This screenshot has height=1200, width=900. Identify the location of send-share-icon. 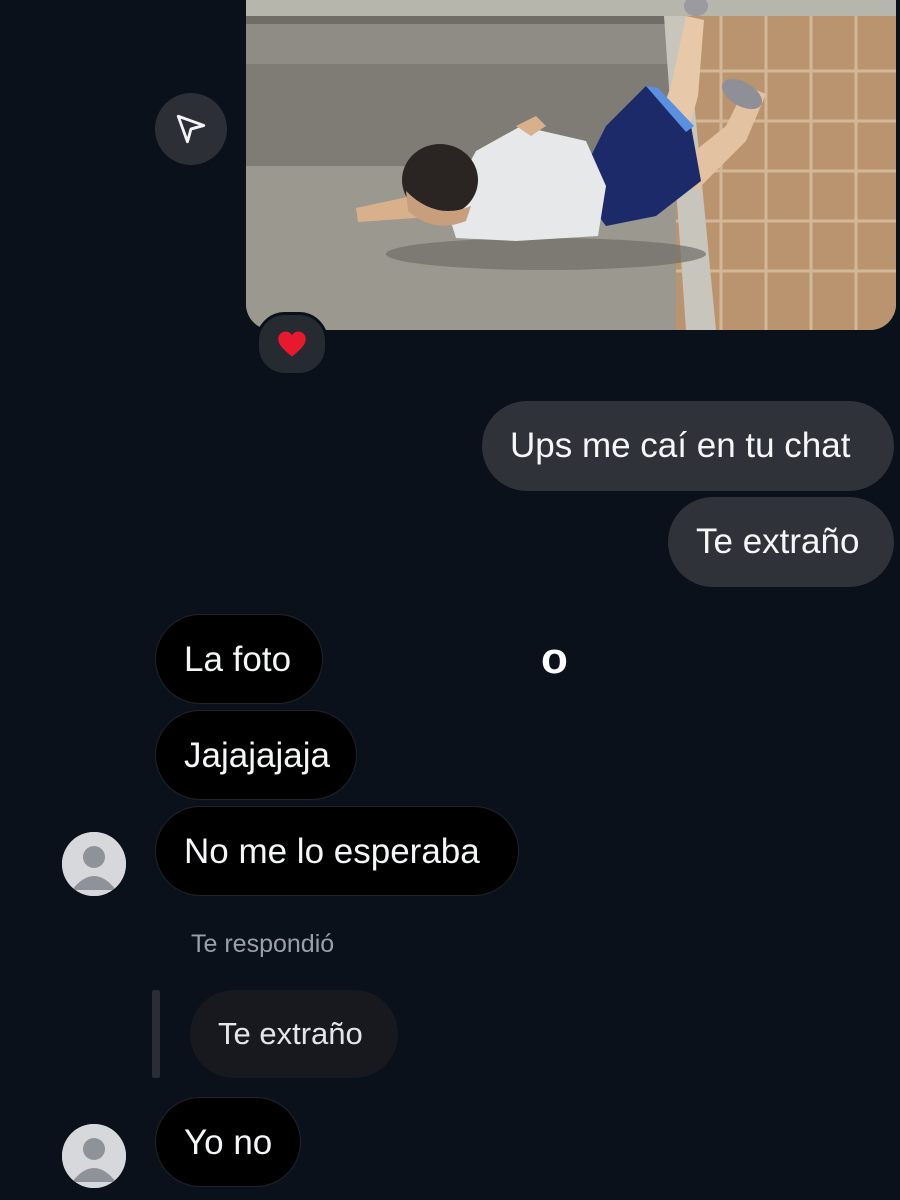
(191, 129).